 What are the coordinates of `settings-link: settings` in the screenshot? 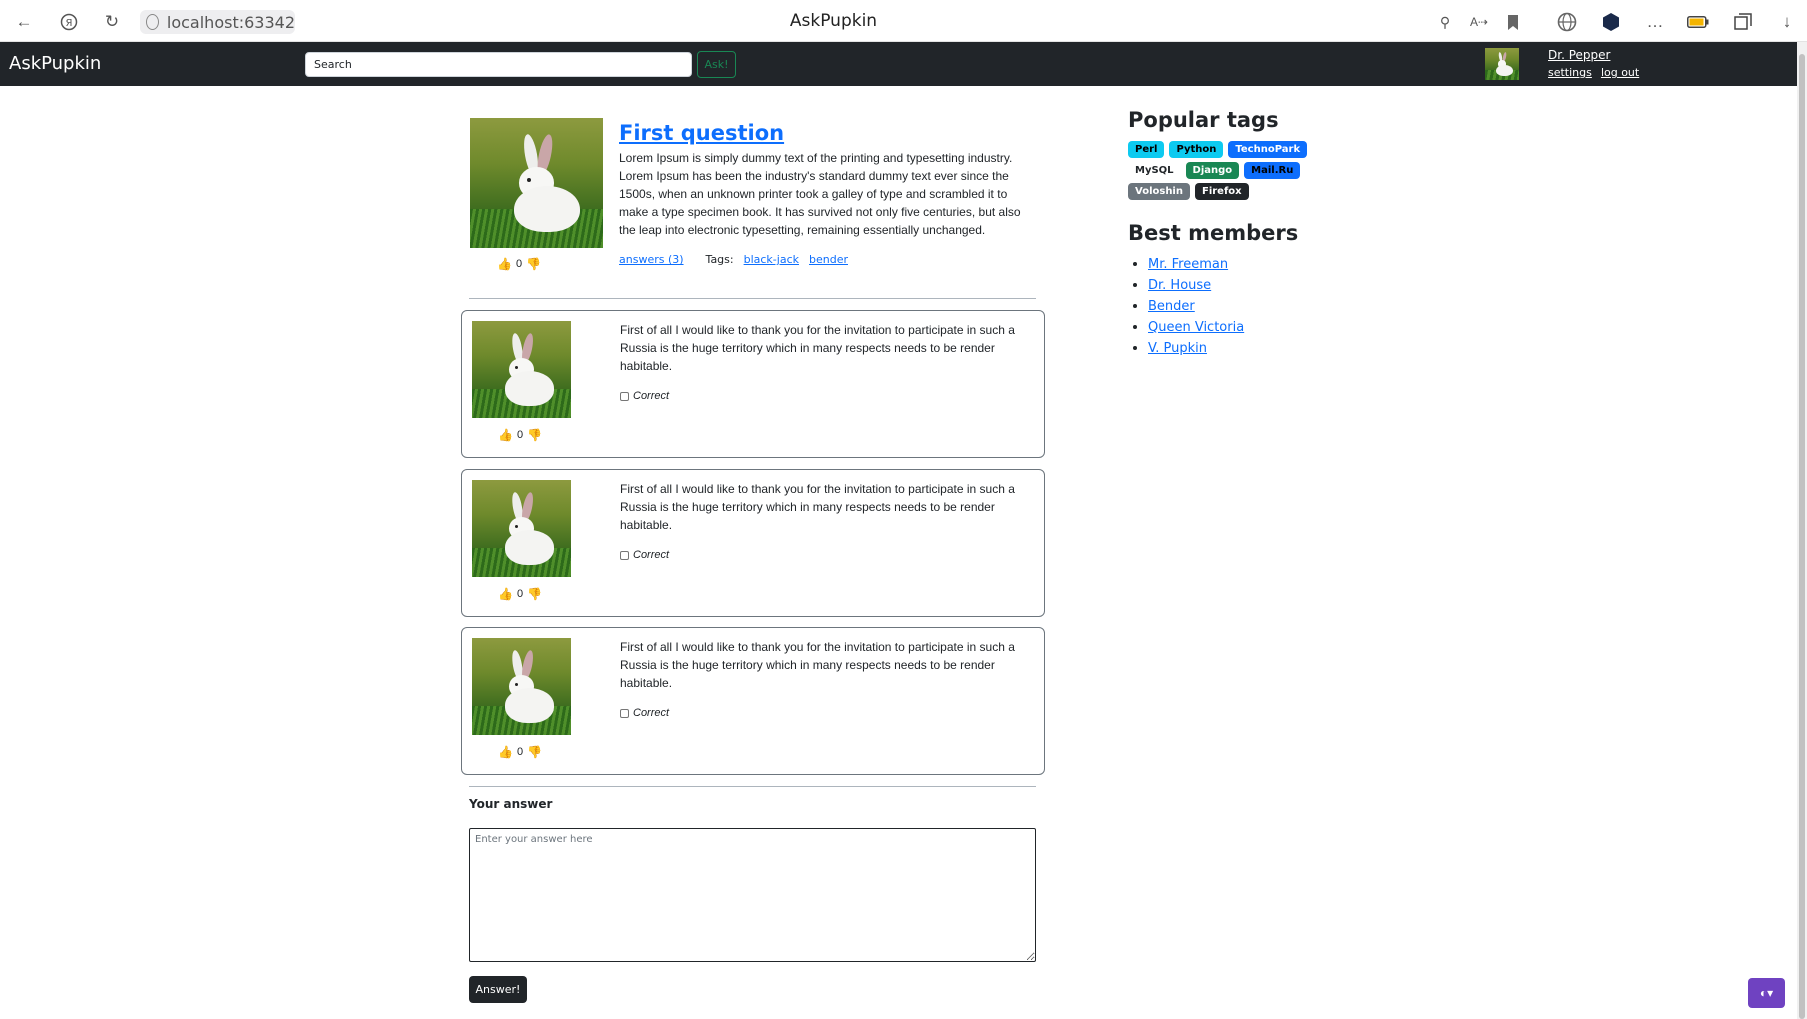 It's located at (1570, 72).